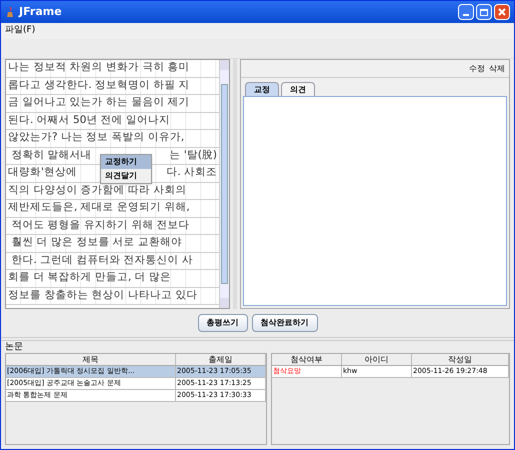 The height and width of the screenshot is (450, 515). What do you see at coordinates (20, 31) in the screenshot?
I see `menu-item: 파일(F)` at bounding box center [20, 31].